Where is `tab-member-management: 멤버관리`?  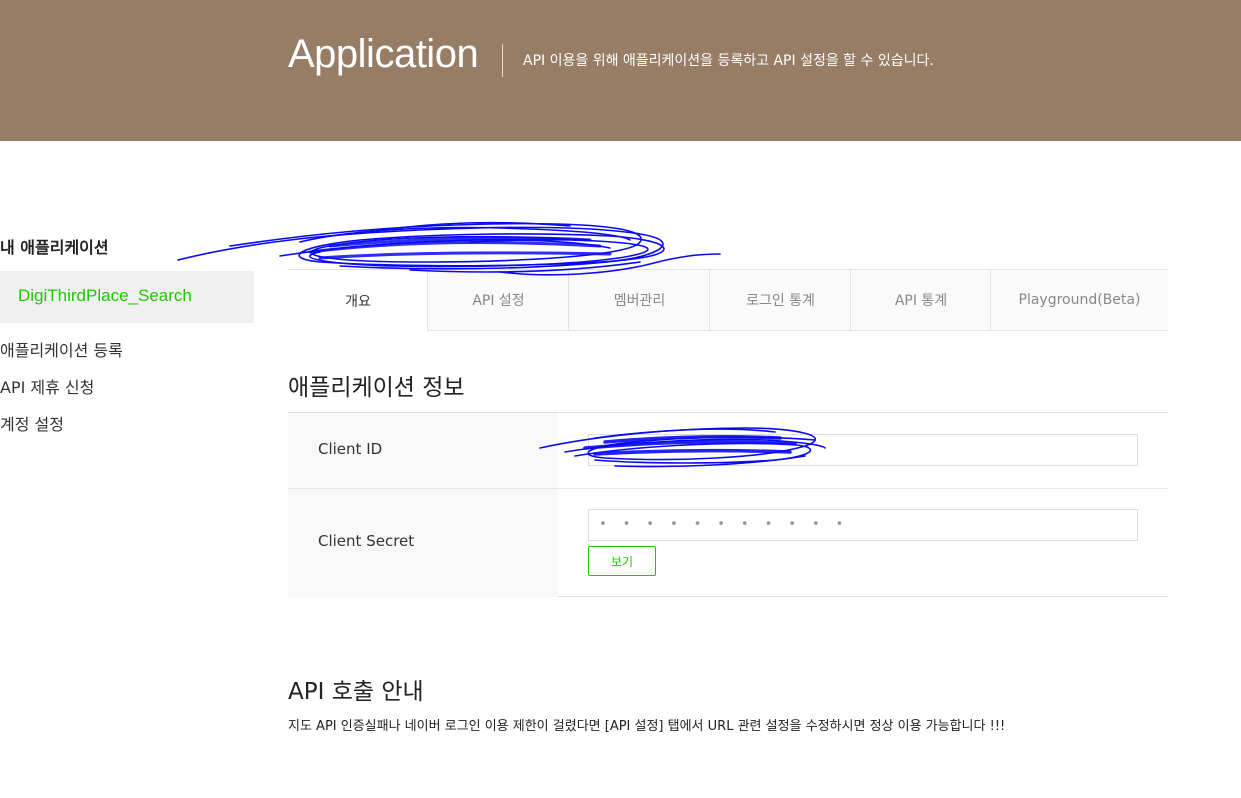 tab-member-management: 멤버관리 is located at coordinates (639, 300).